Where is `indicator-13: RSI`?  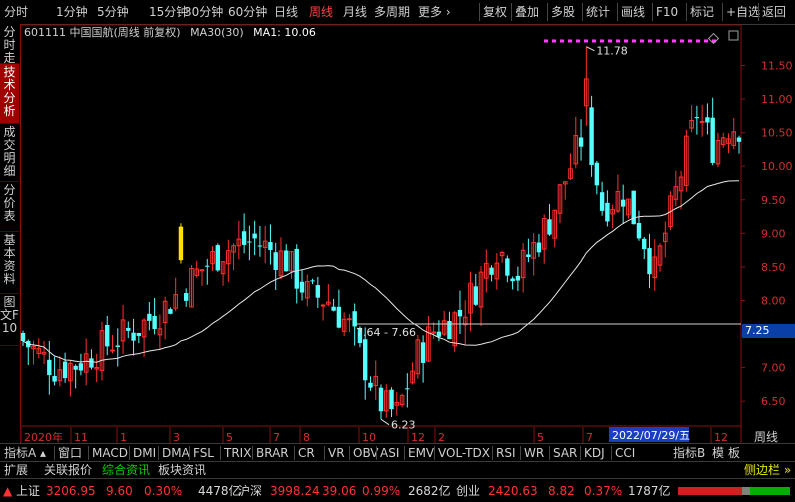 indicator-13: RSI is located at coordinates (506, 453).